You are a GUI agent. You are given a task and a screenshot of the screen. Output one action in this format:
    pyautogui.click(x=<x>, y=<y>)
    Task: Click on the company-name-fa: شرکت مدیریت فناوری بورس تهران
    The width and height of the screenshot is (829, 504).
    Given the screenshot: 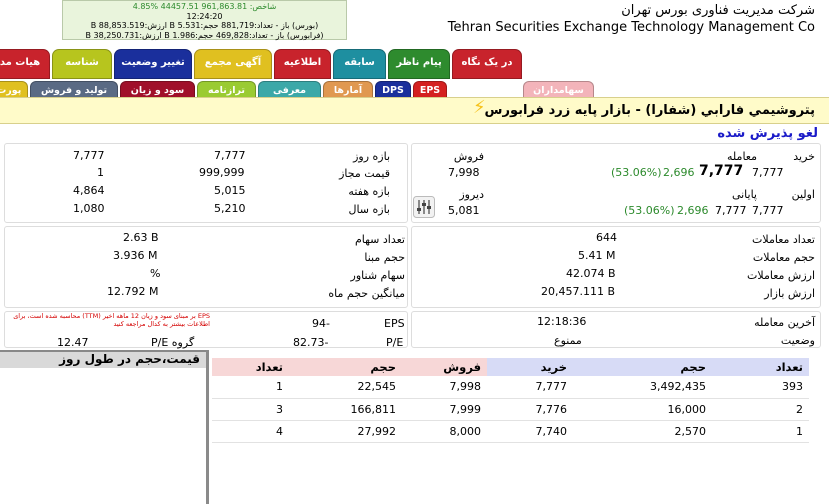 What is the action you would take?
    pyautogui.click(x=718, y=10)
    